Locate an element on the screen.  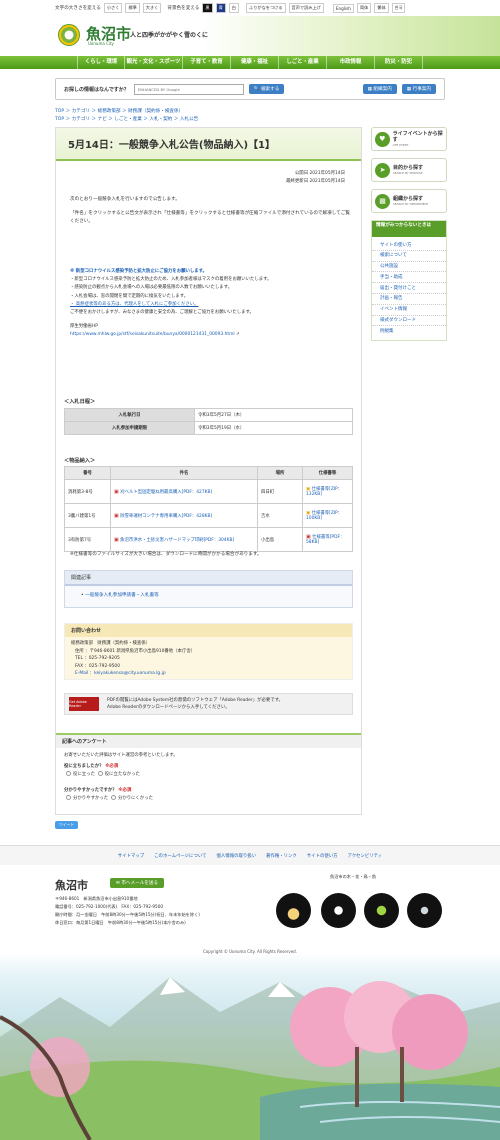
department-button: ▦ 組織から探す SEARCH BY DEPARTMENT is located at coordinates (409, 201).